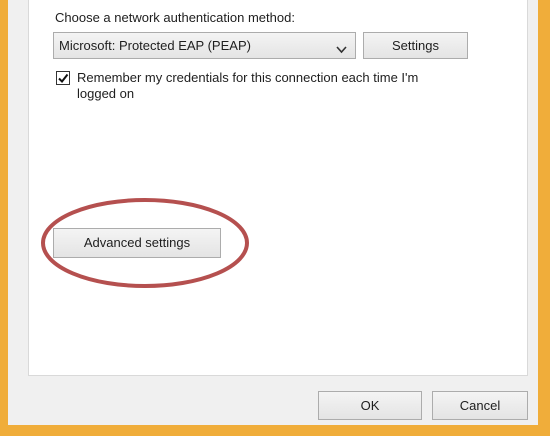 The width and height of the screenshot is (550, 436). Describe the element at coordinates (275, 430) in the screenshot. I see `window-border-bottom` at that location.